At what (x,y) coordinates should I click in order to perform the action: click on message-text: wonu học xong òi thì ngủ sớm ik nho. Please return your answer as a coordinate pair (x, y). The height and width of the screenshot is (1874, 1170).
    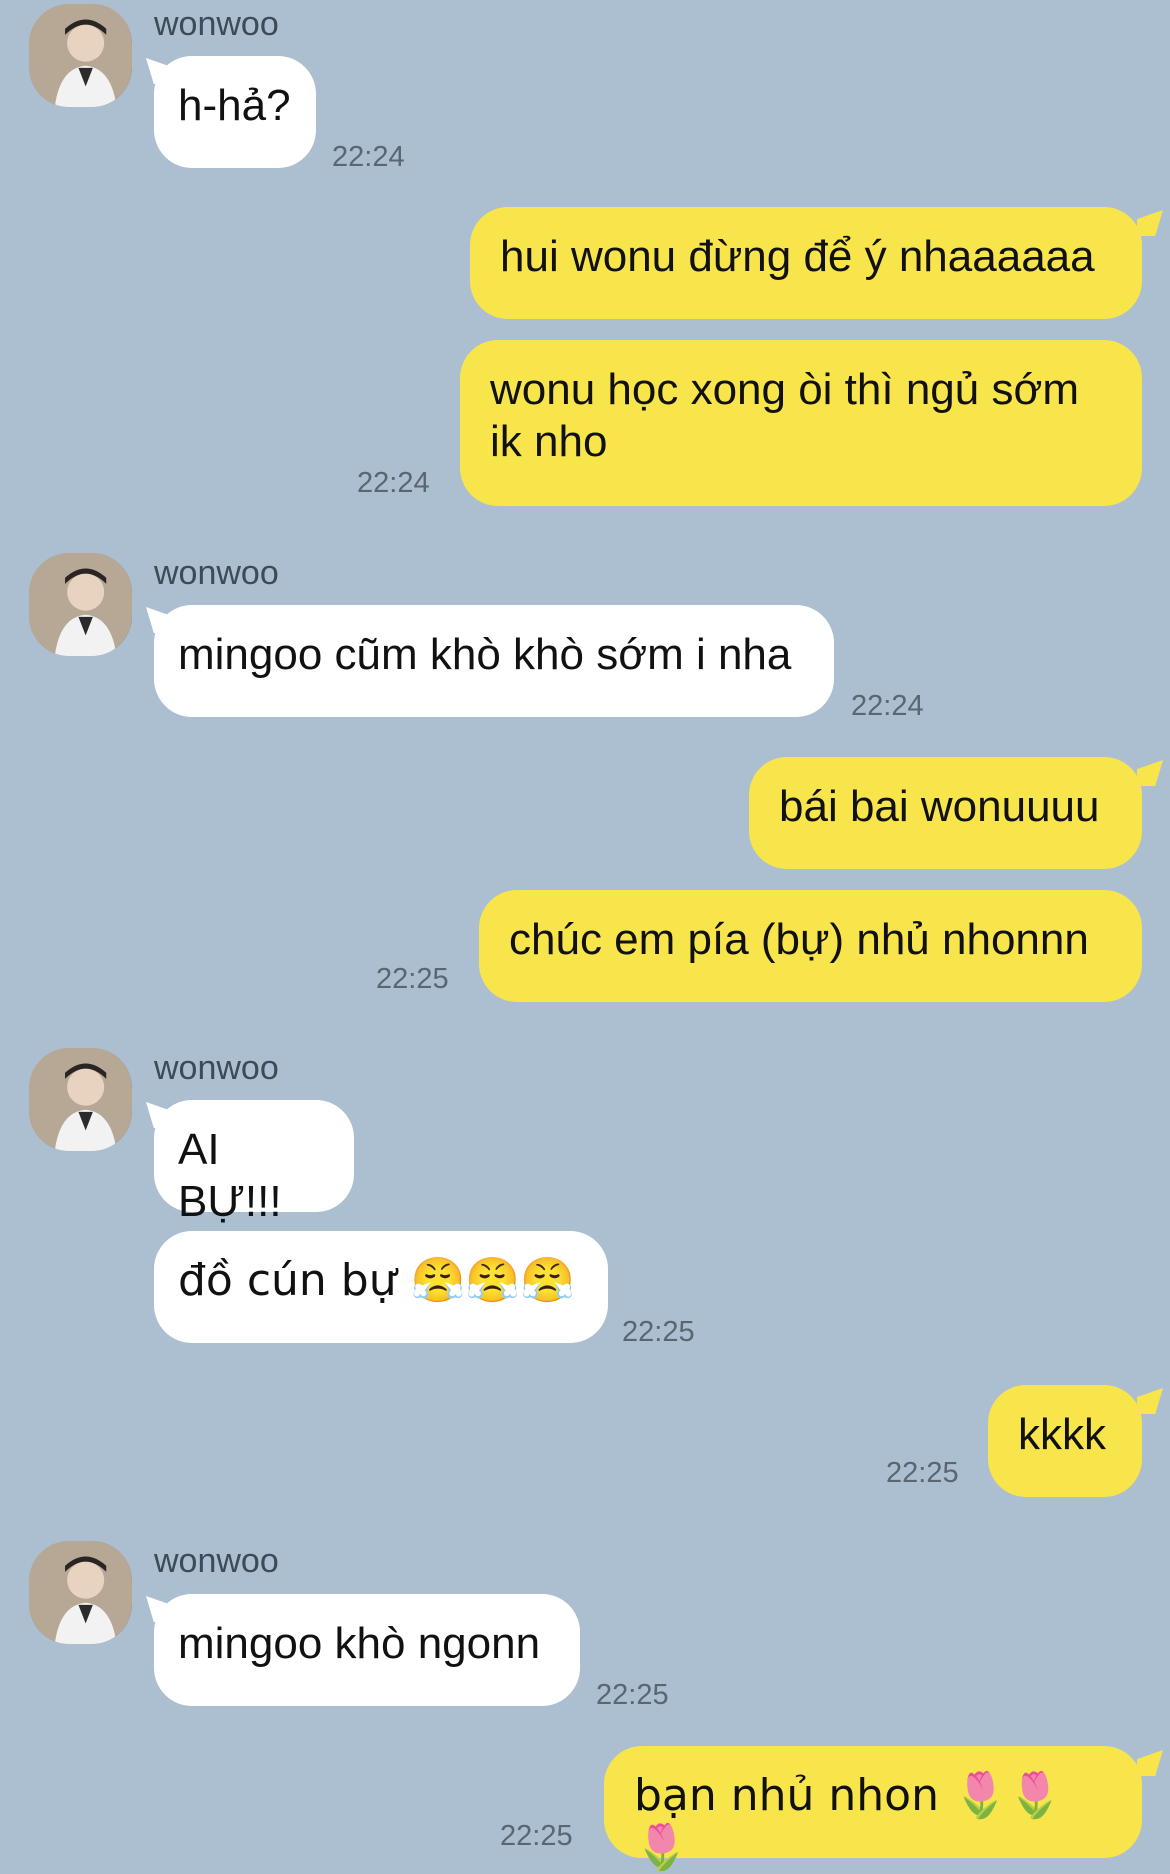
    Looking at the image, I should click on (784, 415).